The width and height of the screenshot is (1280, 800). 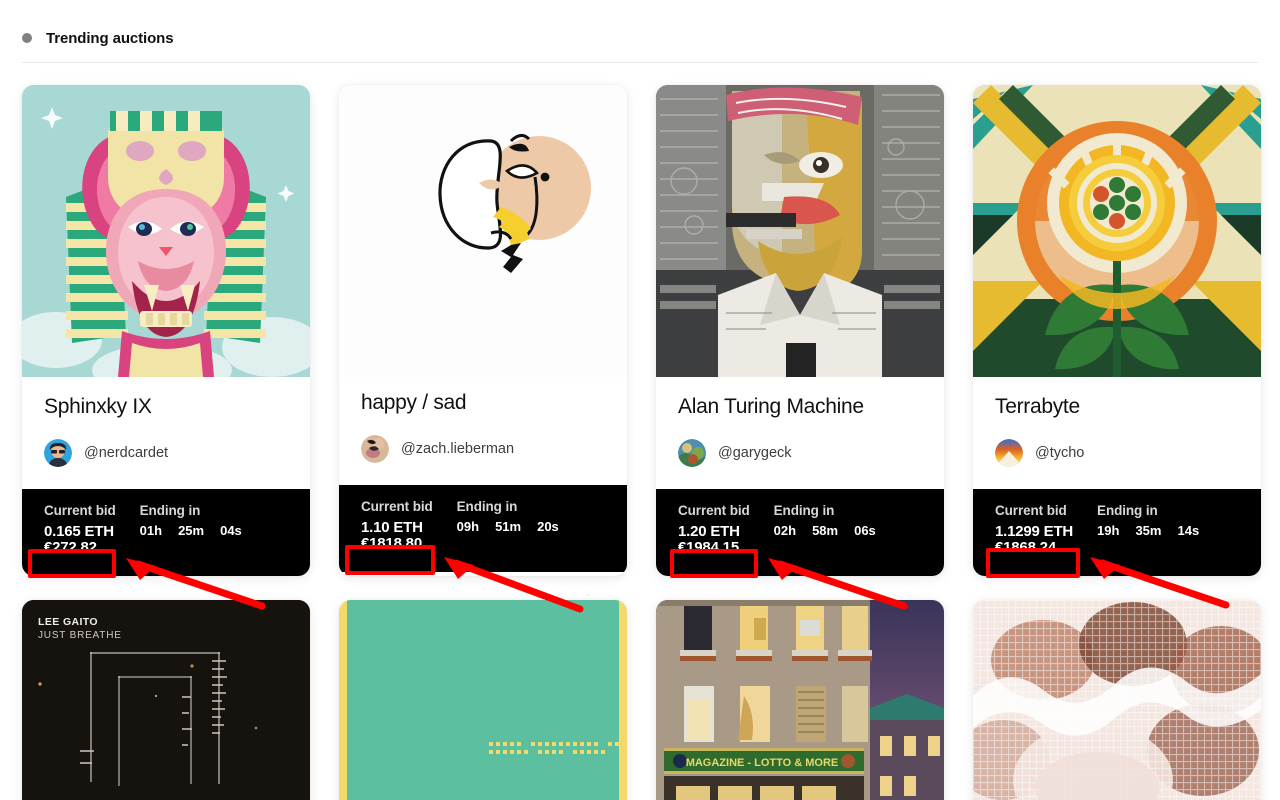 What do you see at coordinates (800, 433) in the screenshot?
I see `card-body: Alan Turing Machine @garygeck` at bounding box center [800, 433].